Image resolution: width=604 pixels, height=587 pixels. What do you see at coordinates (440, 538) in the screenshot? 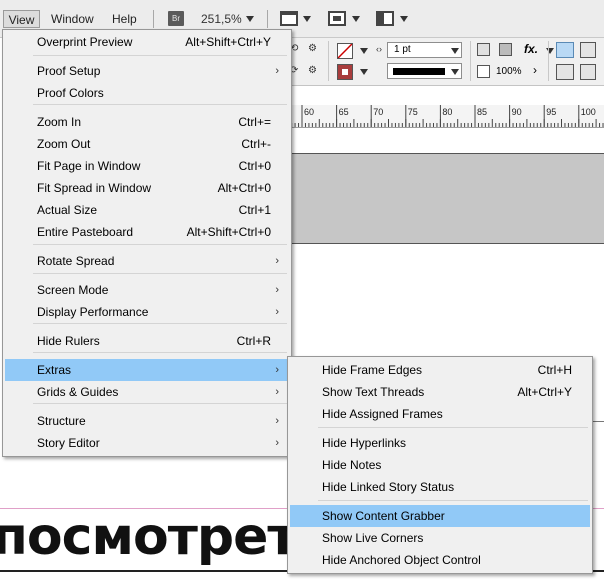
I see `extras-menu-item-show-live-corners: Show Live Corners` at bounding box center [440, 538].